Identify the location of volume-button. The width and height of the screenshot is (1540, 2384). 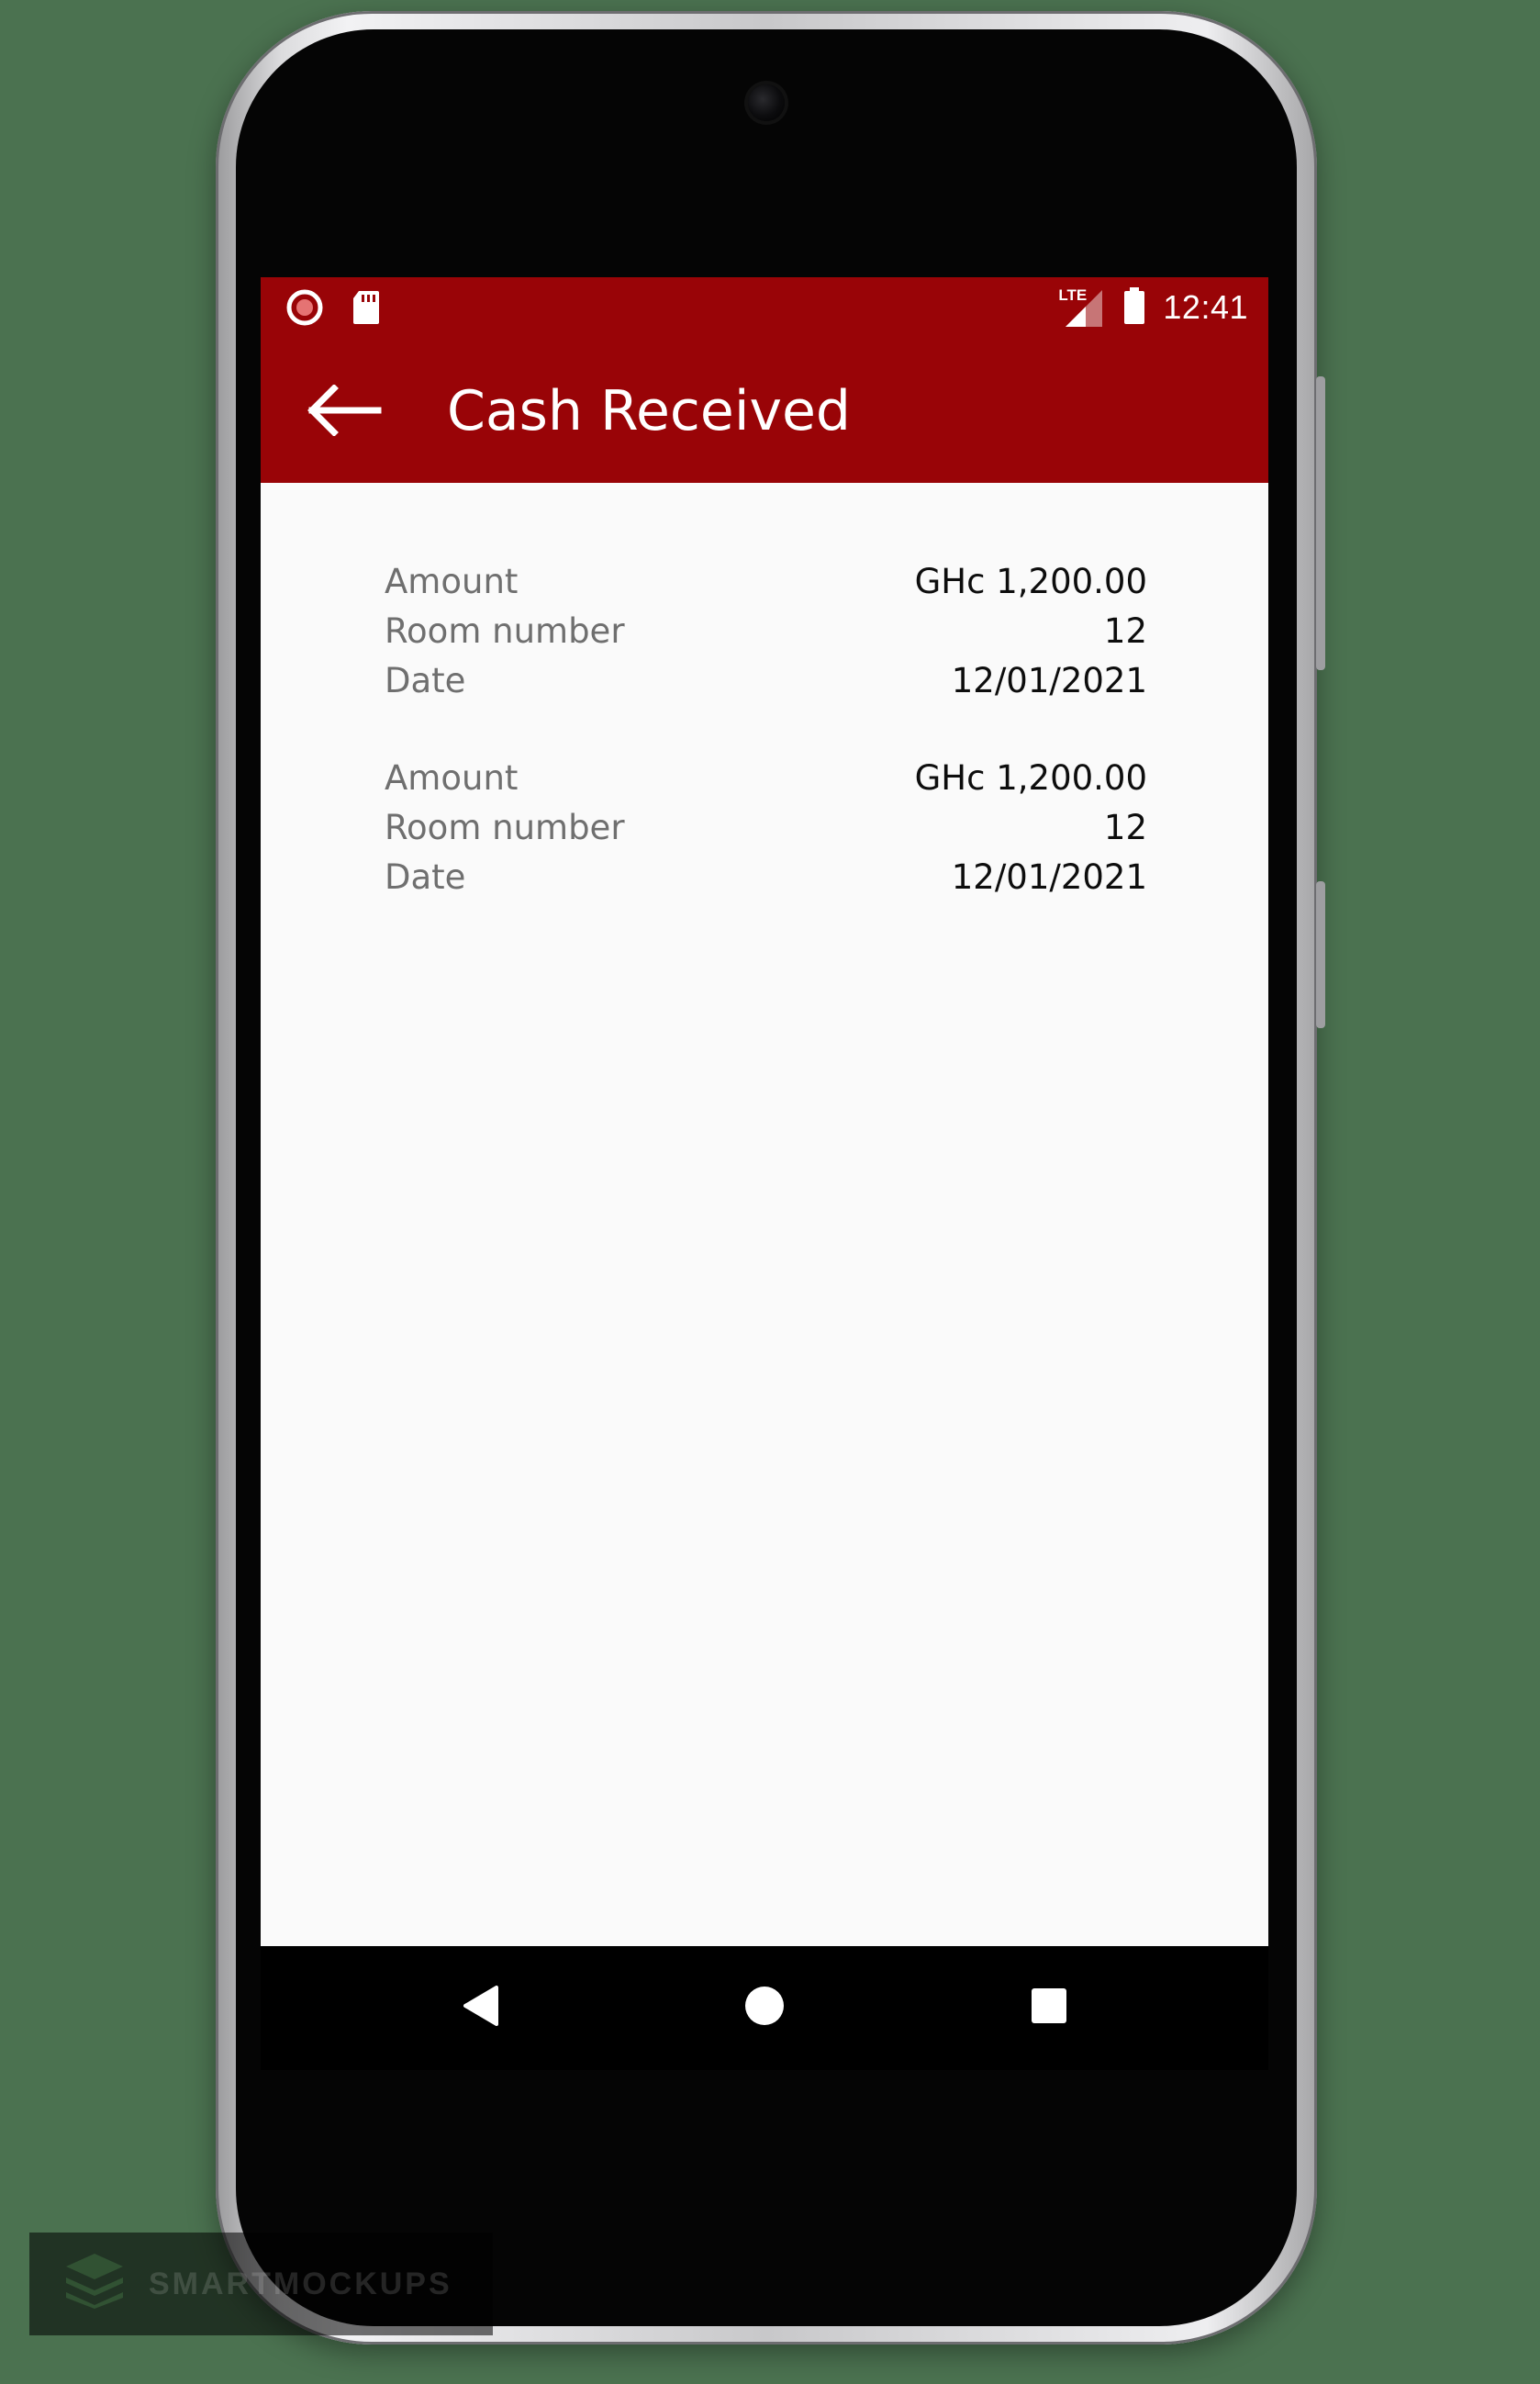
(1320, 523).